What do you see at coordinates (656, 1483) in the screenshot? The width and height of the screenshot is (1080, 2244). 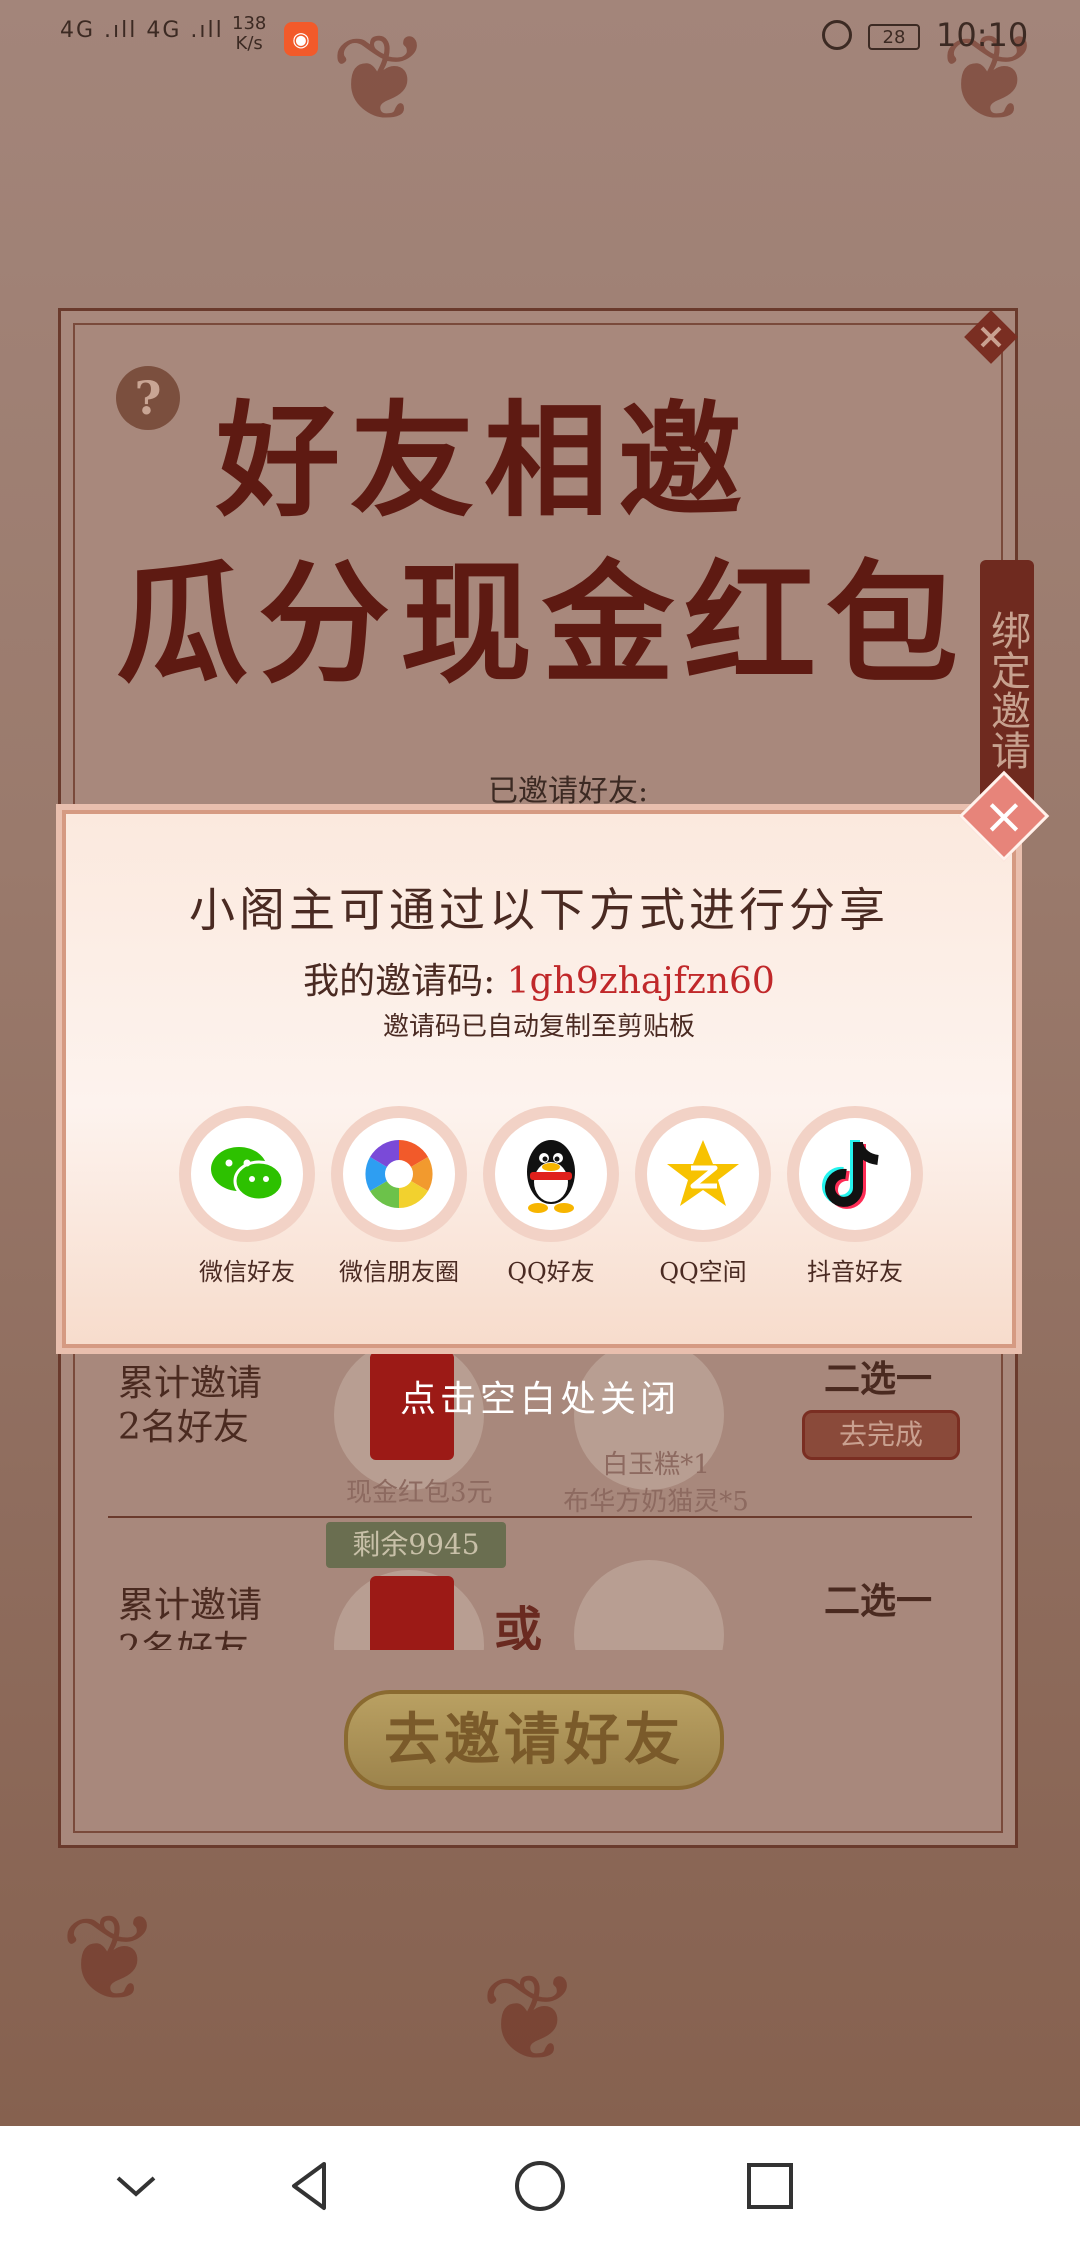 I see `item-reward-label: 白玉糕*1 布华方奶猫灵*5` at bounding box center [656, 1483].